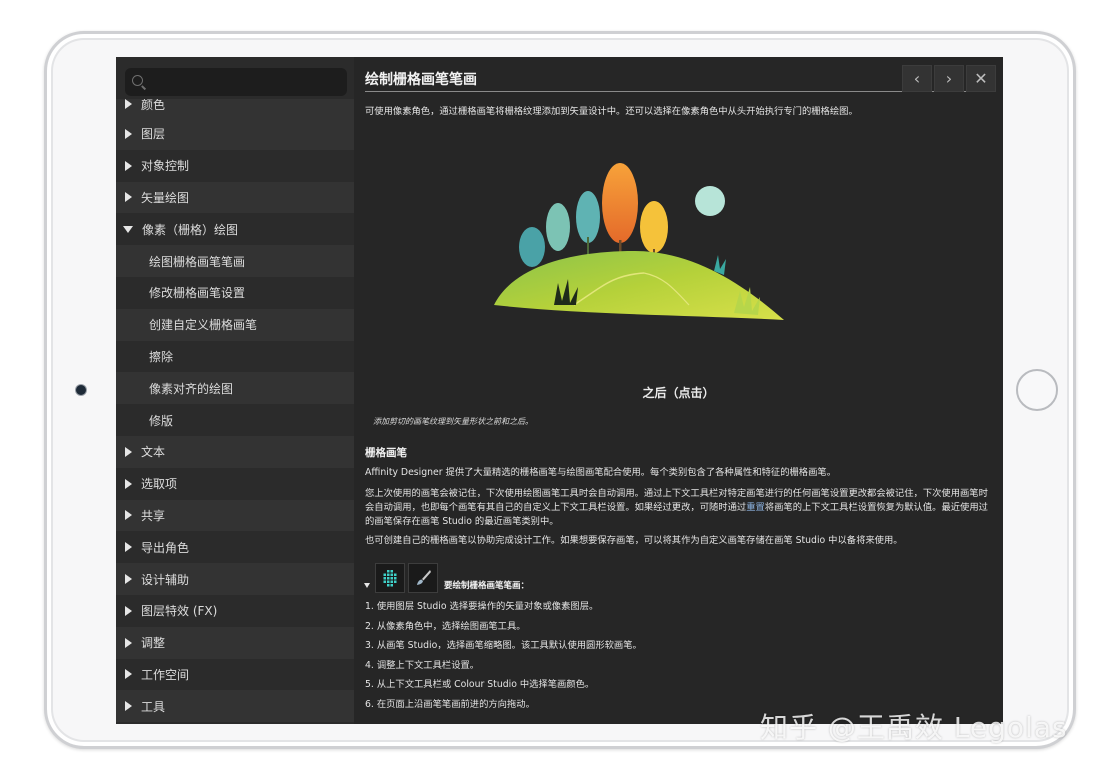  Describe the element at coordinates (235, 547) in the screenshot. I see `sidebar-item: 导出角色` at that location.